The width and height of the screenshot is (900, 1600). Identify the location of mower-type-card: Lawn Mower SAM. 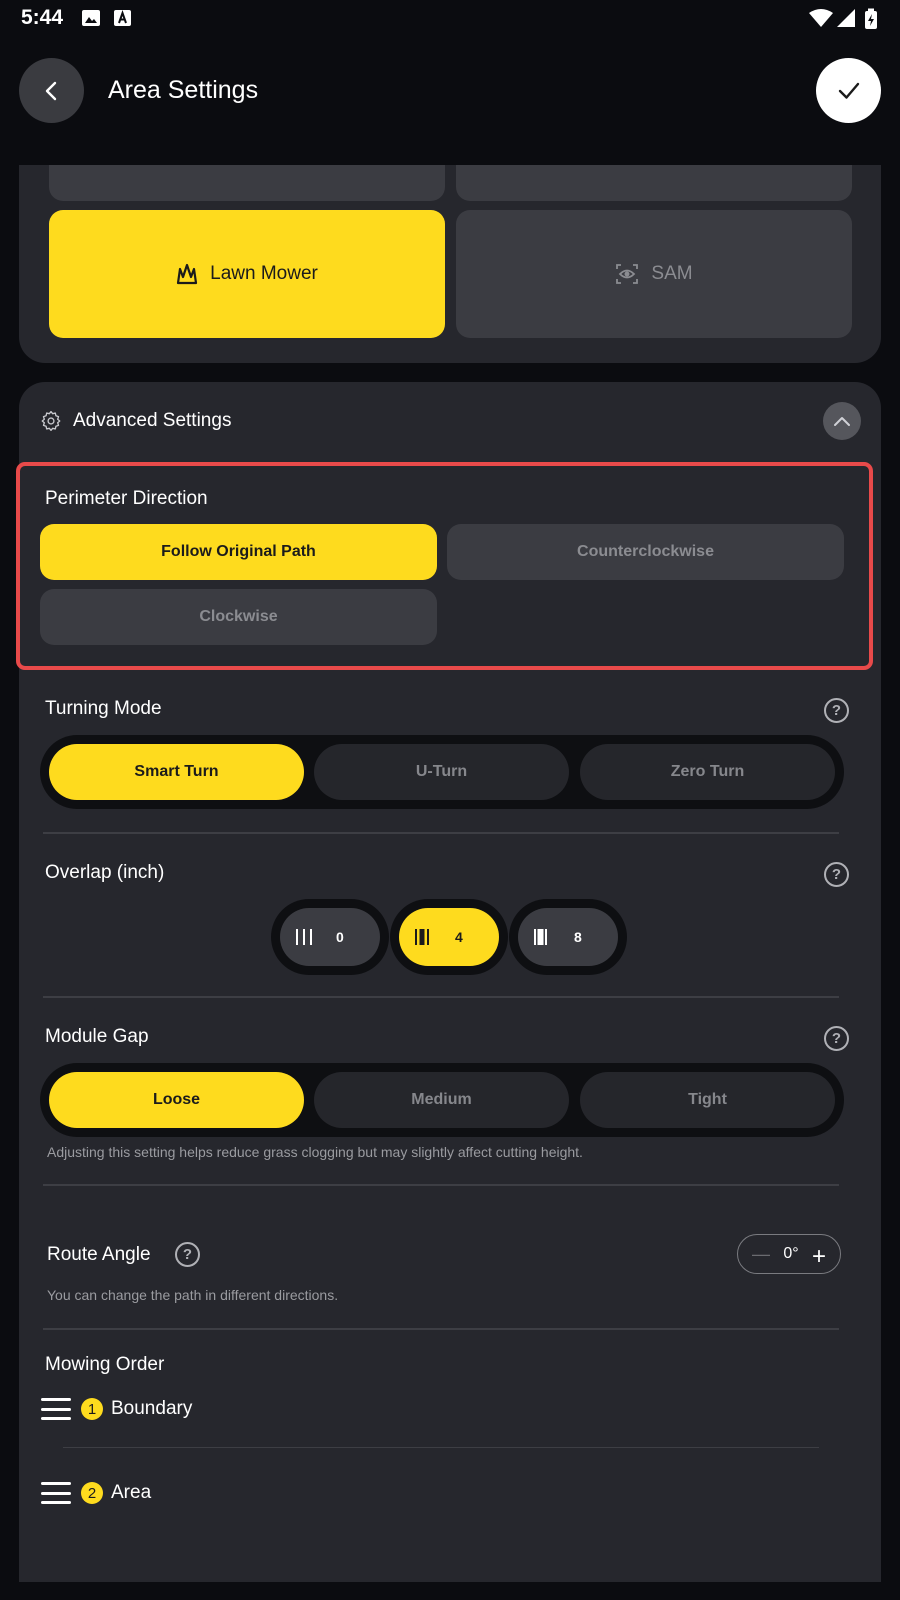
(450, 264).